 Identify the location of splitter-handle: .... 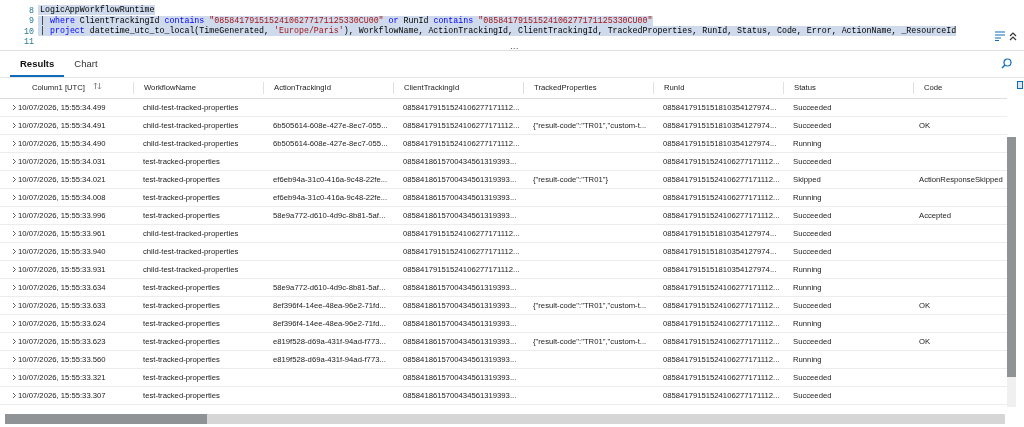
(514, 46).